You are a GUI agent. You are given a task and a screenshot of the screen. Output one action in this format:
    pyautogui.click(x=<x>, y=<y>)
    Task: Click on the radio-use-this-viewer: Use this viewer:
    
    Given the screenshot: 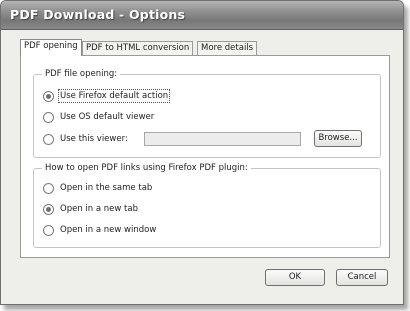 What is the action you would take?
    pyautogui.click(x=85, y=139)
    